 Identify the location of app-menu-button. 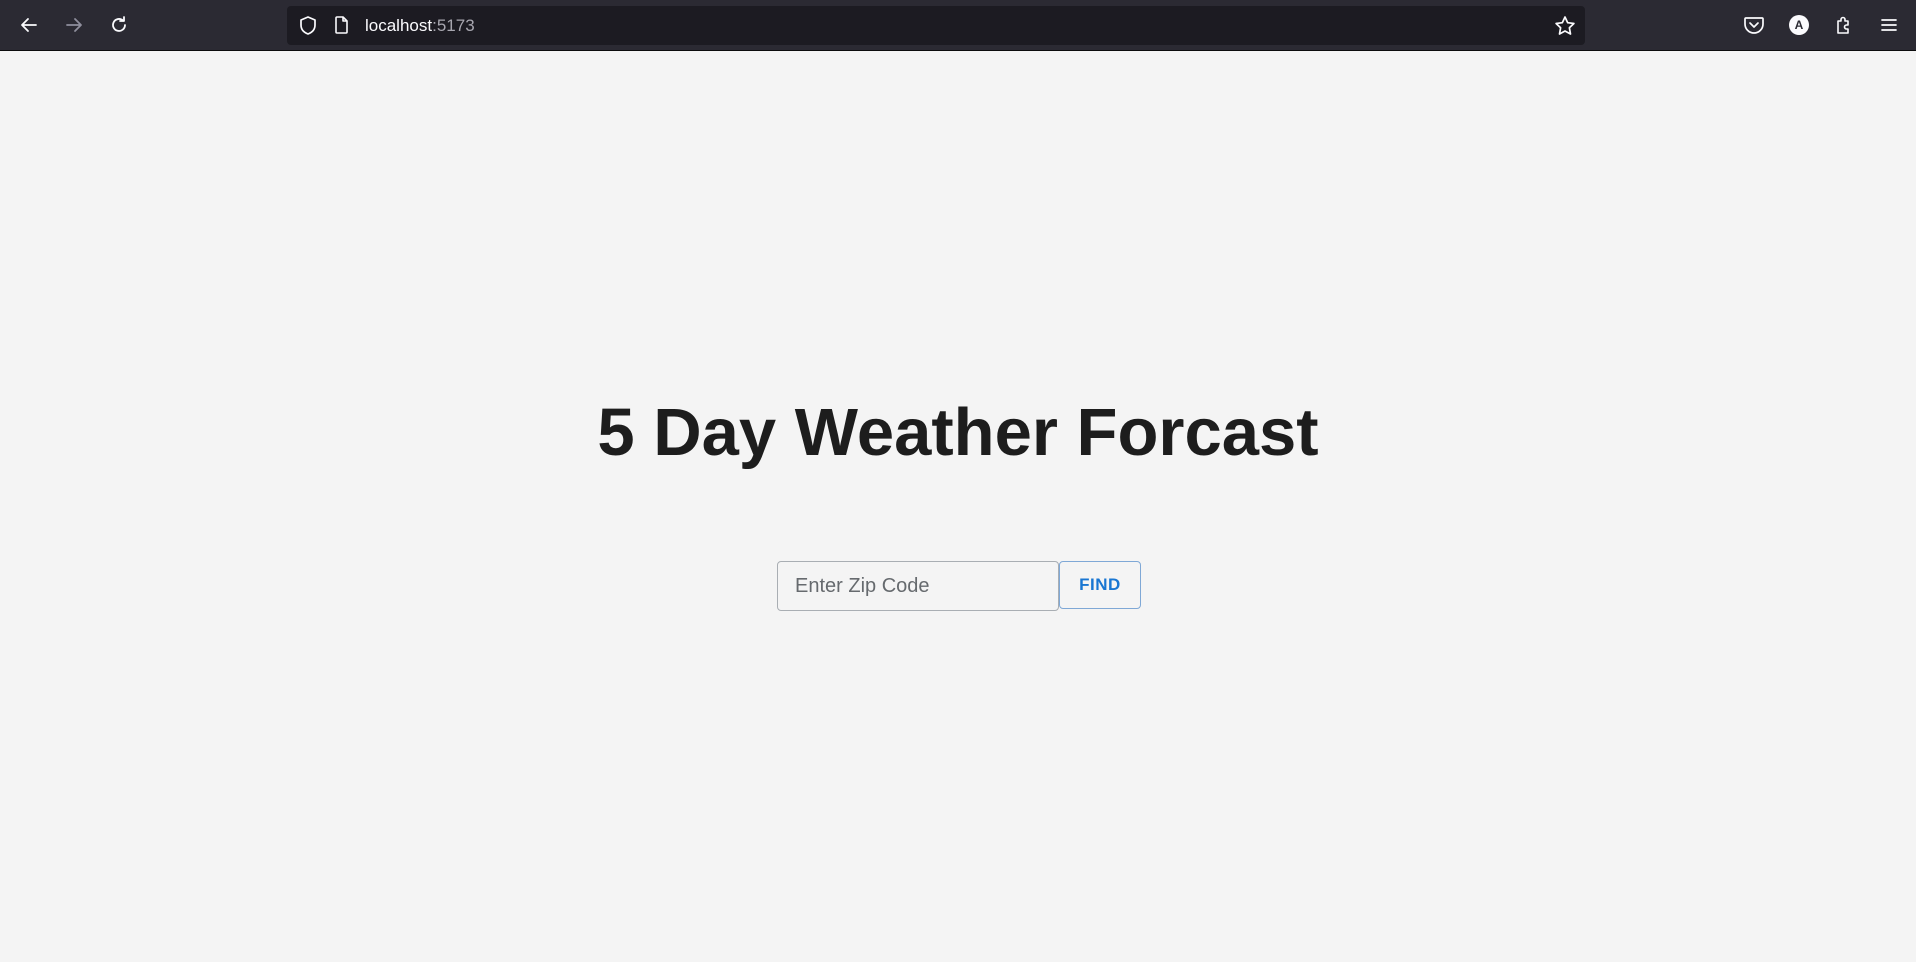
(1889, 25).